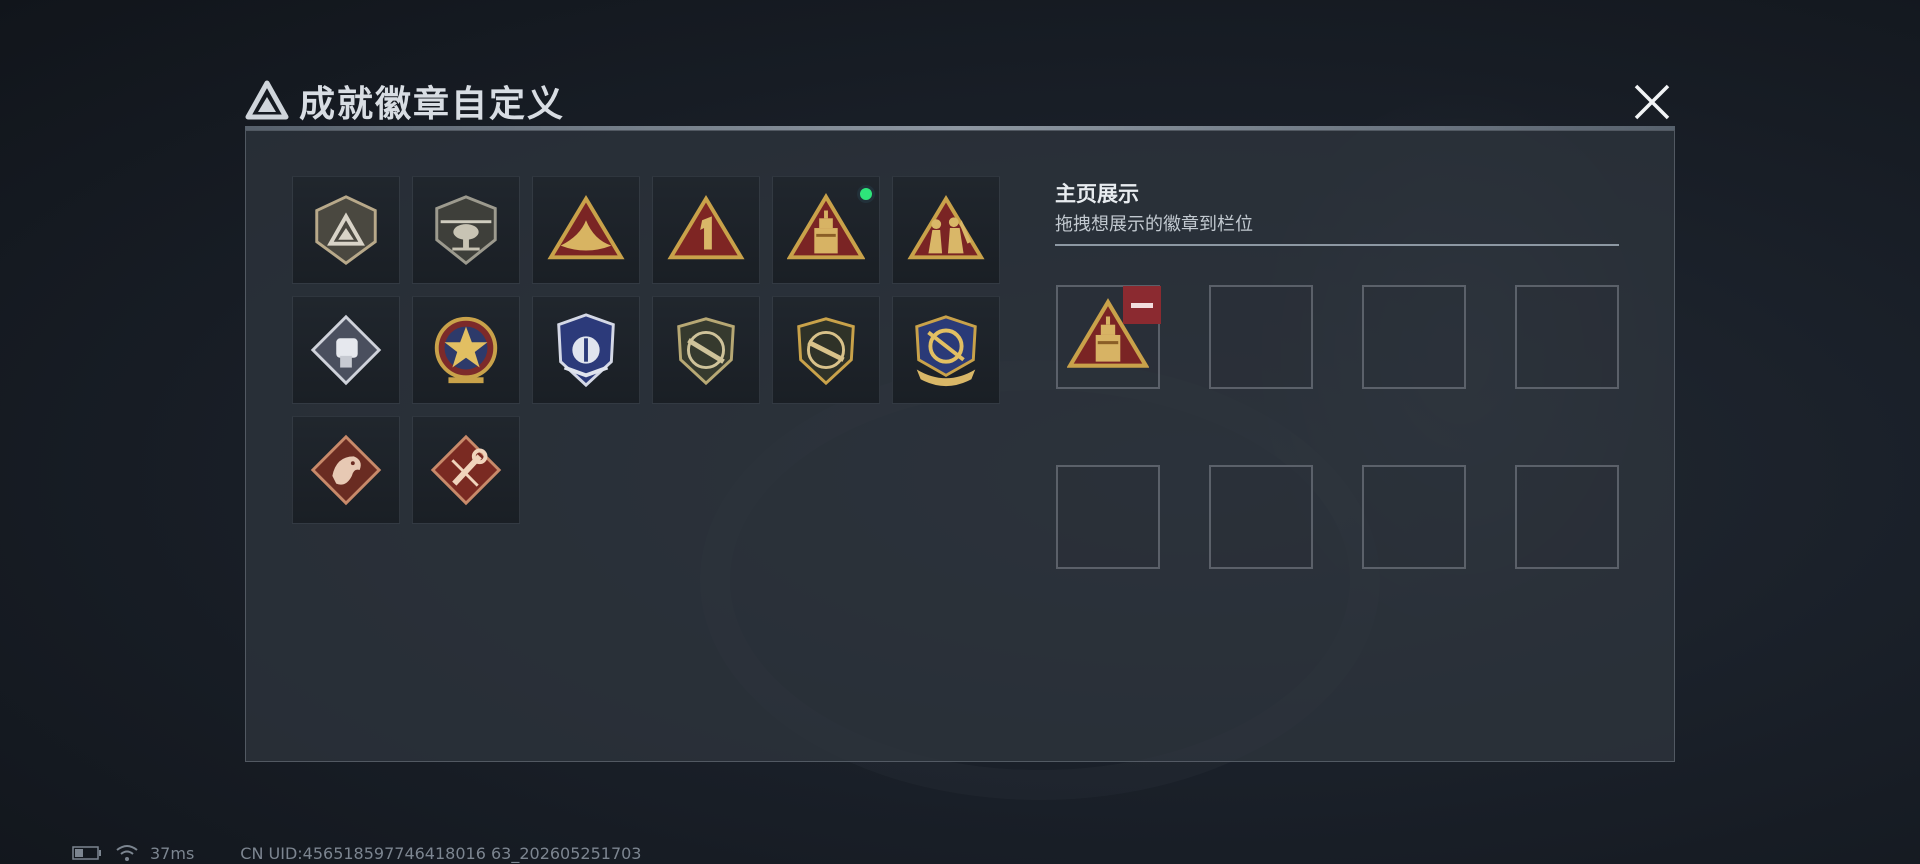  I want to click on battery-icon, so click(86, 853).